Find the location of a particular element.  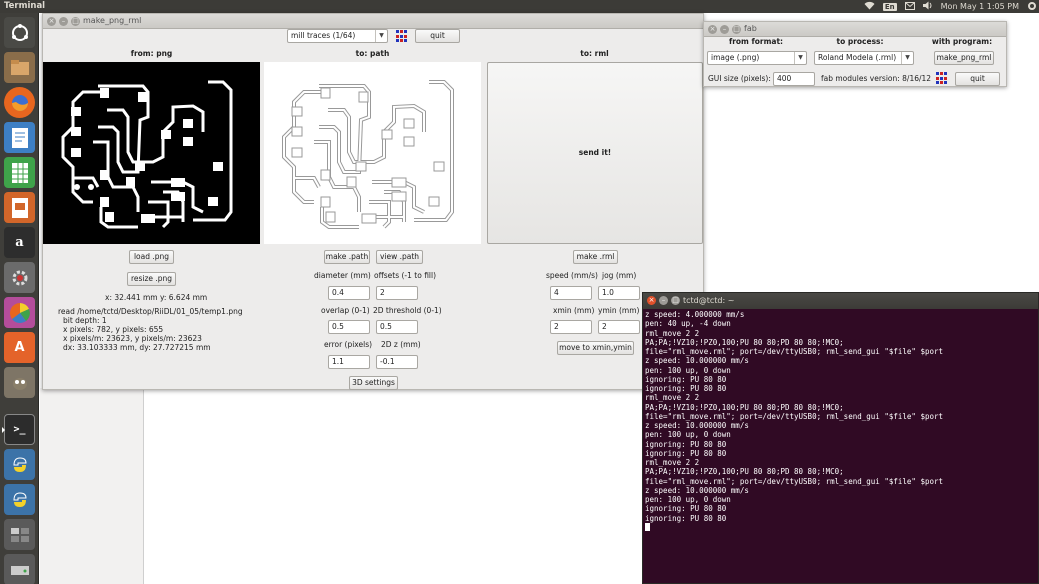

writer-icon is located at coordinates (19, 137).